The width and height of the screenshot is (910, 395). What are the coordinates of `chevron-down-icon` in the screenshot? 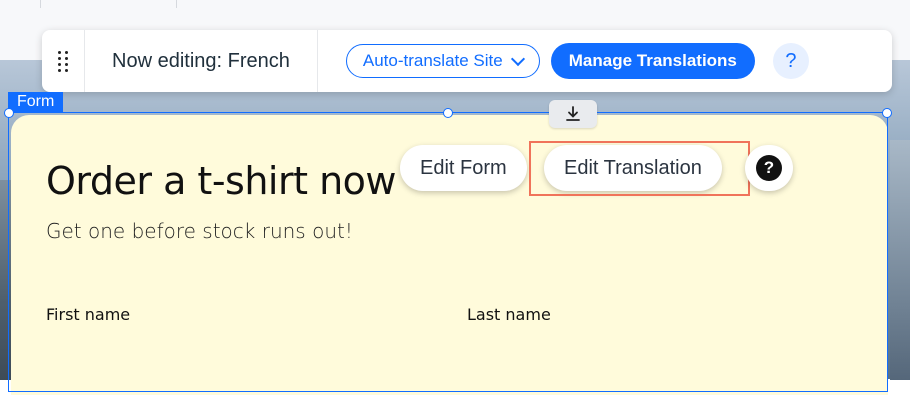 It's located at (517, 59).